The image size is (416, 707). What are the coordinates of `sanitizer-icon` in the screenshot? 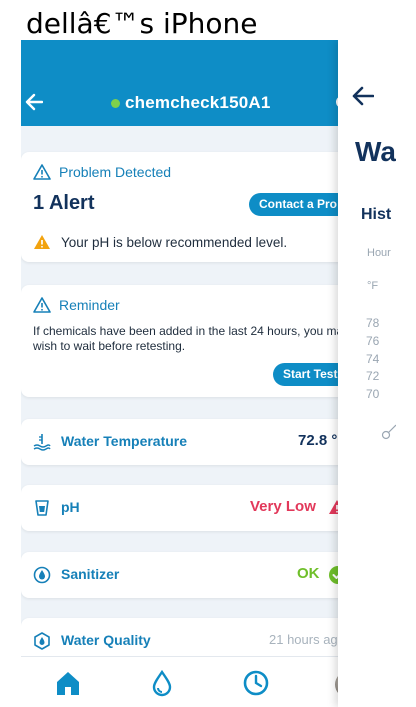 It's located at (42, 575).